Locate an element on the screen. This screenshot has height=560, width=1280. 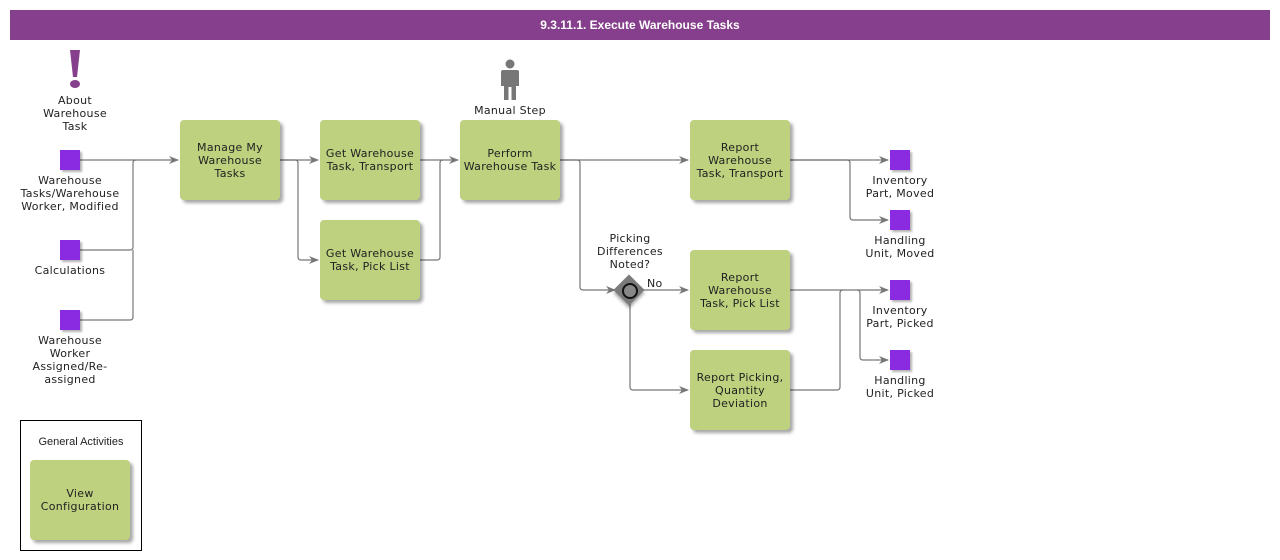
output-event-handling-unit-picked is located at coordinates (900, 360).